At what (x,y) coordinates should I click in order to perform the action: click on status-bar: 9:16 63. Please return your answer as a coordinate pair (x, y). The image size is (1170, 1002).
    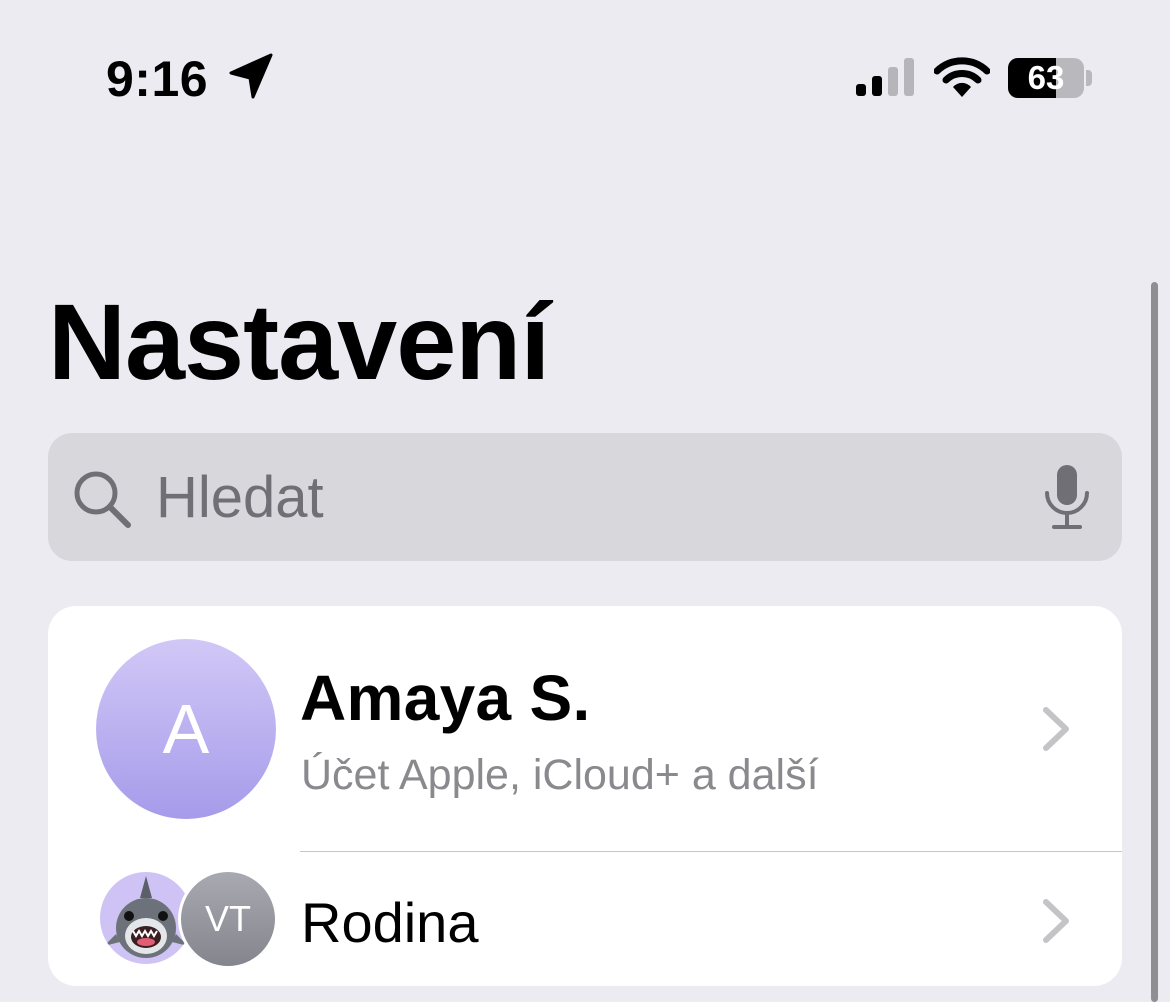
    Looking at the image, I should click on (585, 75).